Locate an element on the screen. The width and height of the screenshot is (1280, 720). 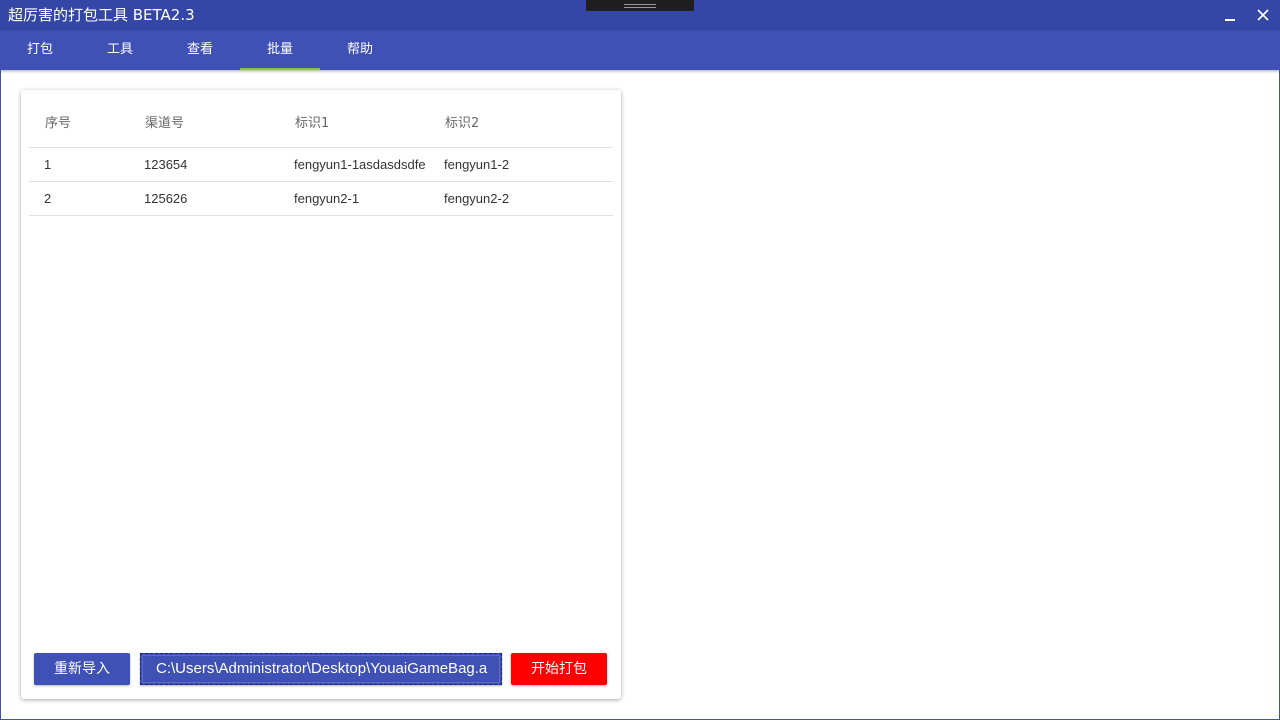
close-button is located at coordinates (1263, 15).